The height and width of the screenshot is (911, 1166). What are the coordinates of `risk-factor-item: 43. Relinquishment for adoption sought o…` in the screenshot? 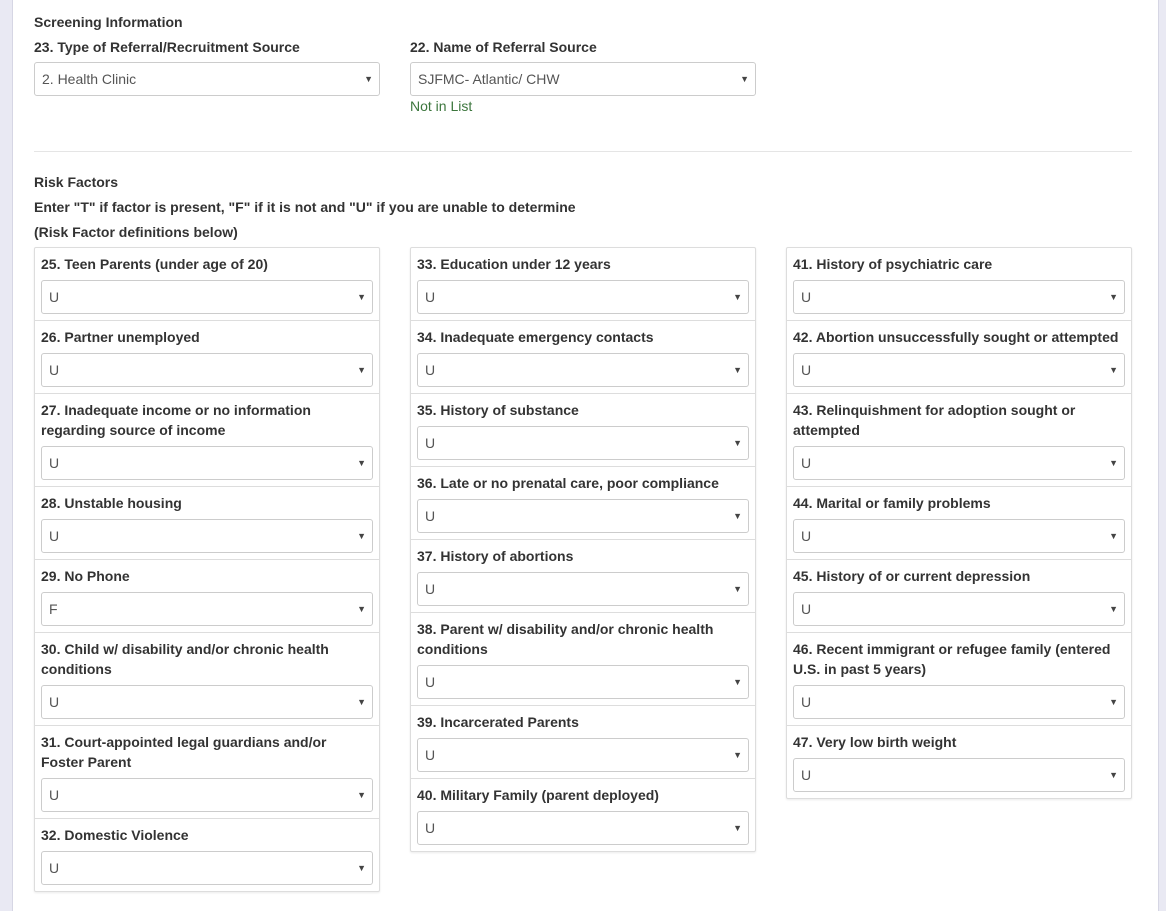 It's located at (959, 440).